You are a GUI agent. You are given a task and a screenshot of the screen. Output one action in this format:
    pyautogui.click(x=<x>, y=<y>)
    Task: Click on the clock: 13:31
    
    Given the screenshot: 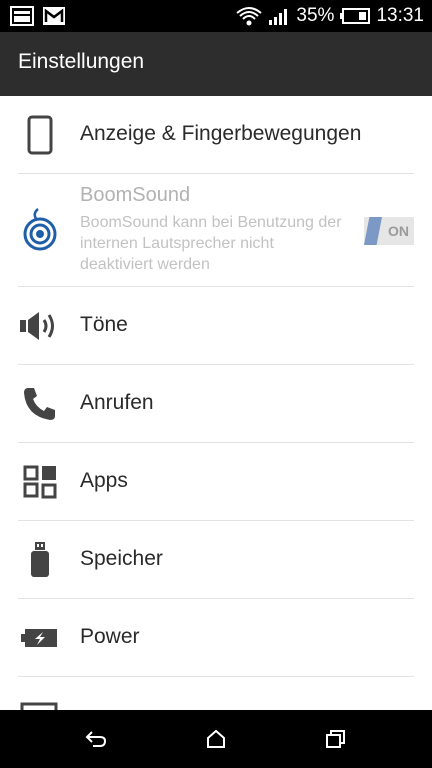 What is the action you would take?
    pyautogui.click(x=400, y=15)
    